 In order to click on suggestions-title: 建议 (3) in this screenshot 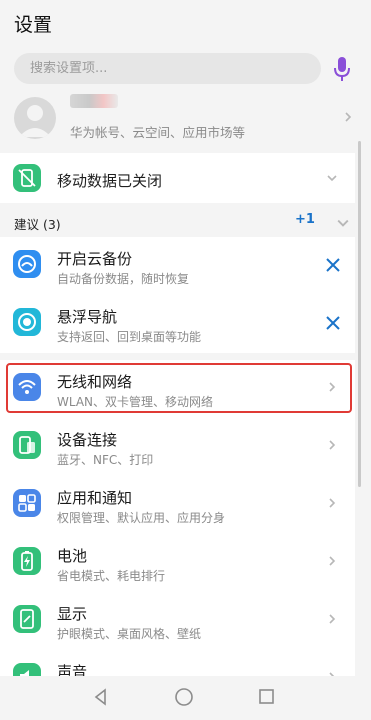, I will do `click(37, 224)`.